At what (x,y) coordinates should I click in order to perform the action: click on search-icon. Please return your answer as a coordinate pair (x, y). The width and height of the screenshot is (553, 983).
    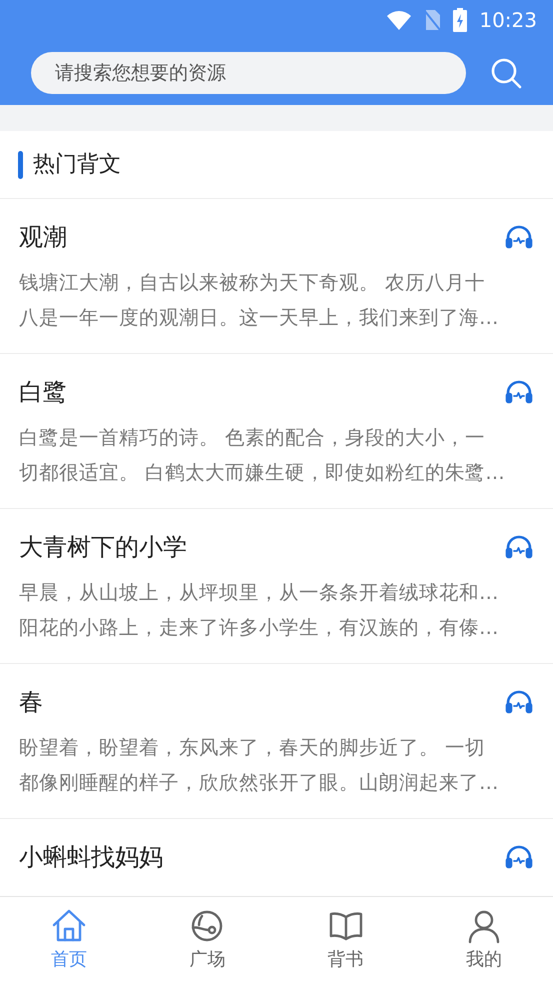
    Looking at the image, I should click on (506, 72).